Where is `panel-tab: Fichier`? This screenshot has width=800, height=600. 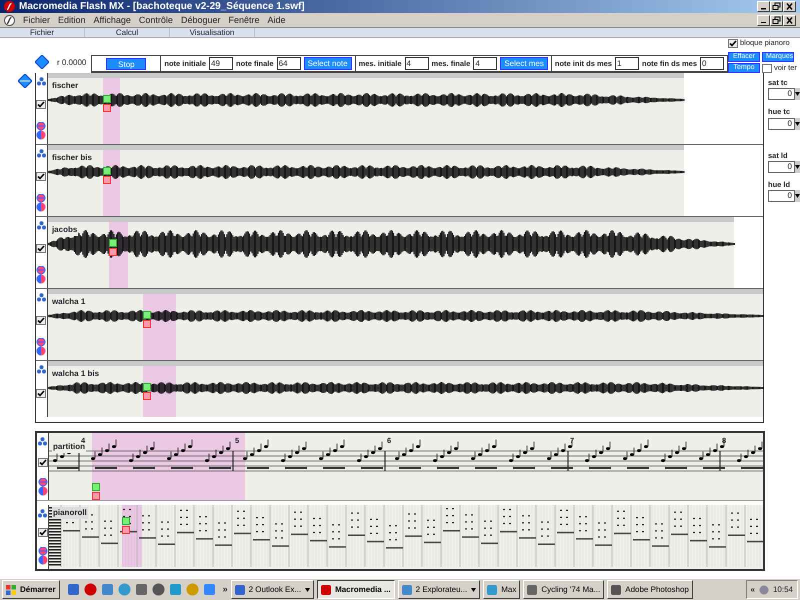 panel-tab: Fichier is located at coordinates (42, 32).